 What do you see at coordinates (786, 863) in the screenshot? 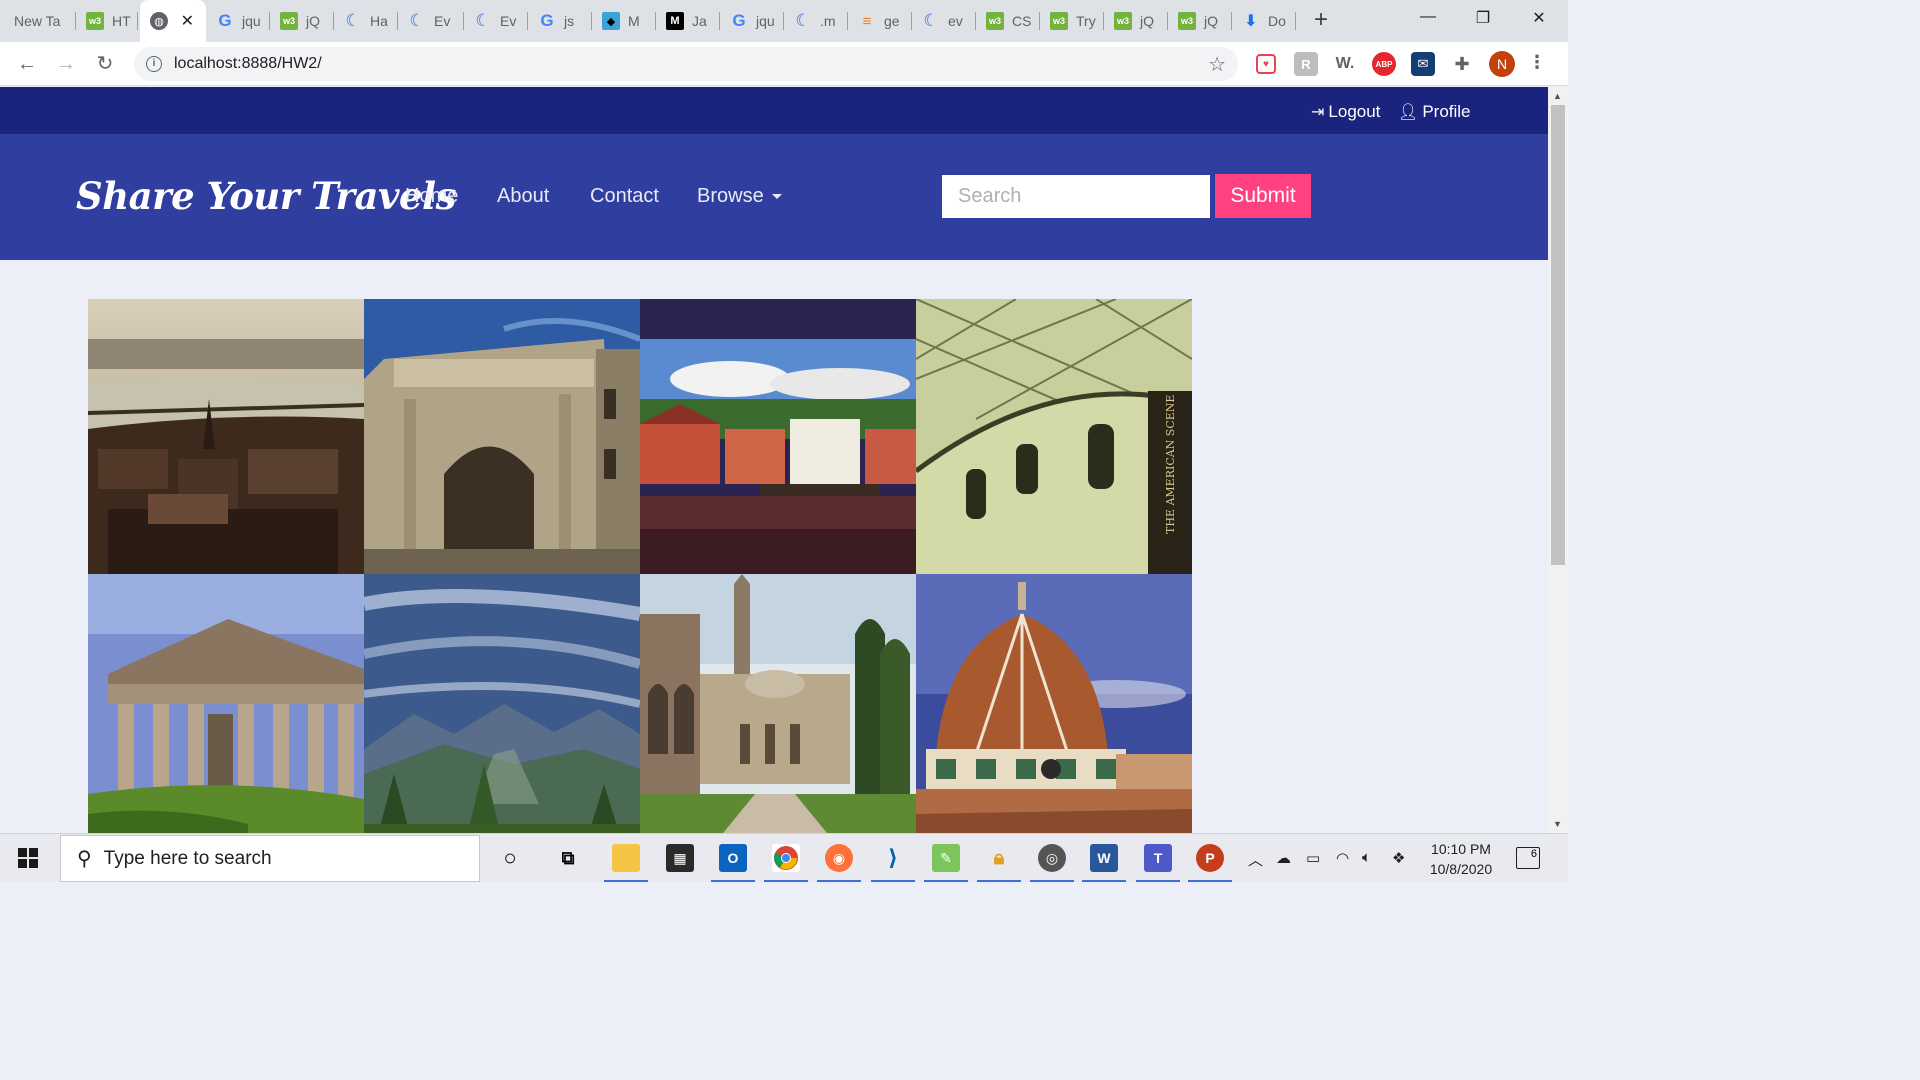
I see `chrome-icon` at bounding box center [786, 863].